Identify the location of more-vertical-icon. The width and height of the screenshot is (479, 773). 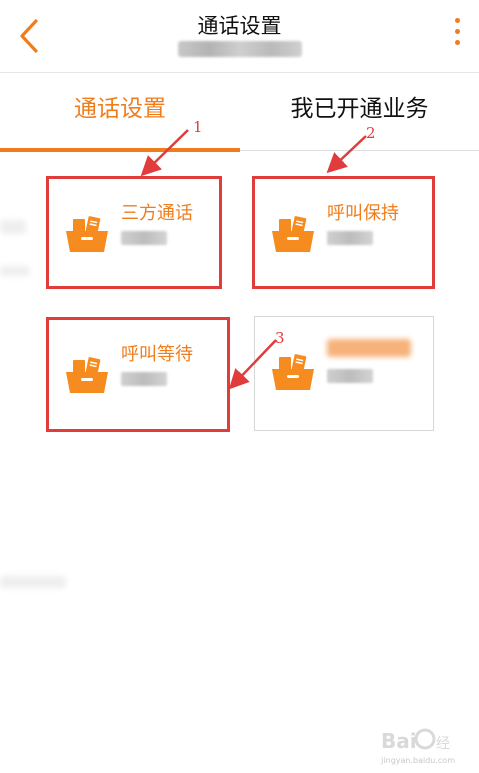
(457, 20).